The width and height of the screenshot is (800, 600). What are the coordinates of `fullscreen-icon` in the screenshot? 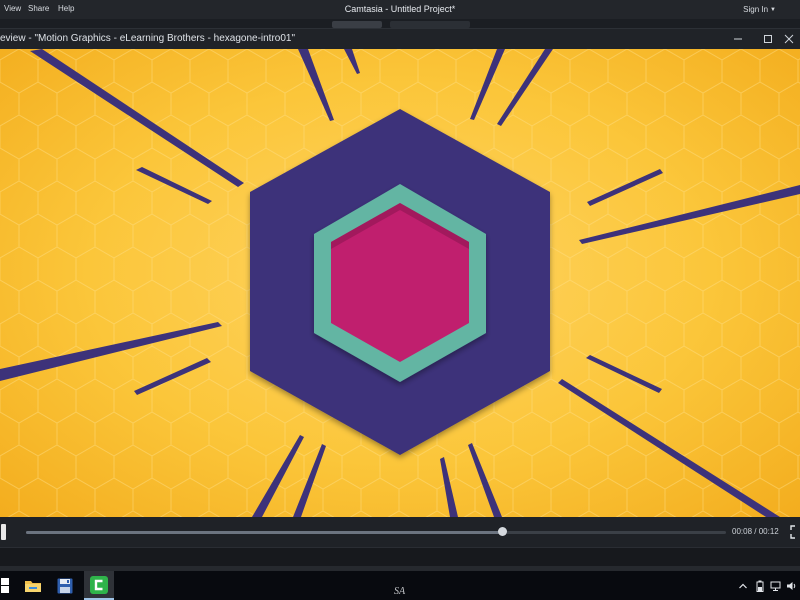 It's located at (795, 532).